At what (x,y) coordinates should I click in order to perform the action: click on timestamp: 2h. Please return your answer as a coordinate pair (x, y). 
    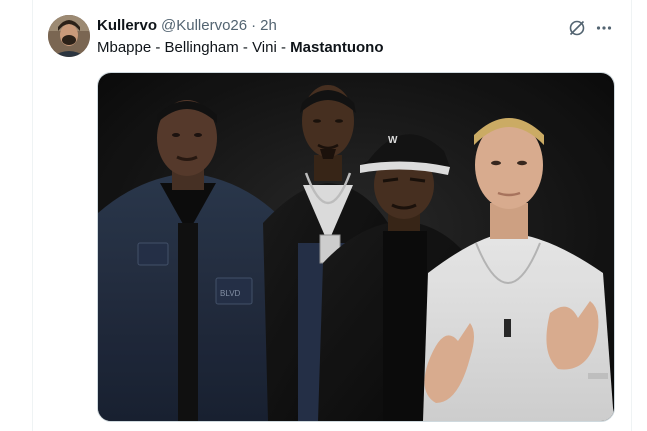
    Looking at the image, I should click on (268, 26).